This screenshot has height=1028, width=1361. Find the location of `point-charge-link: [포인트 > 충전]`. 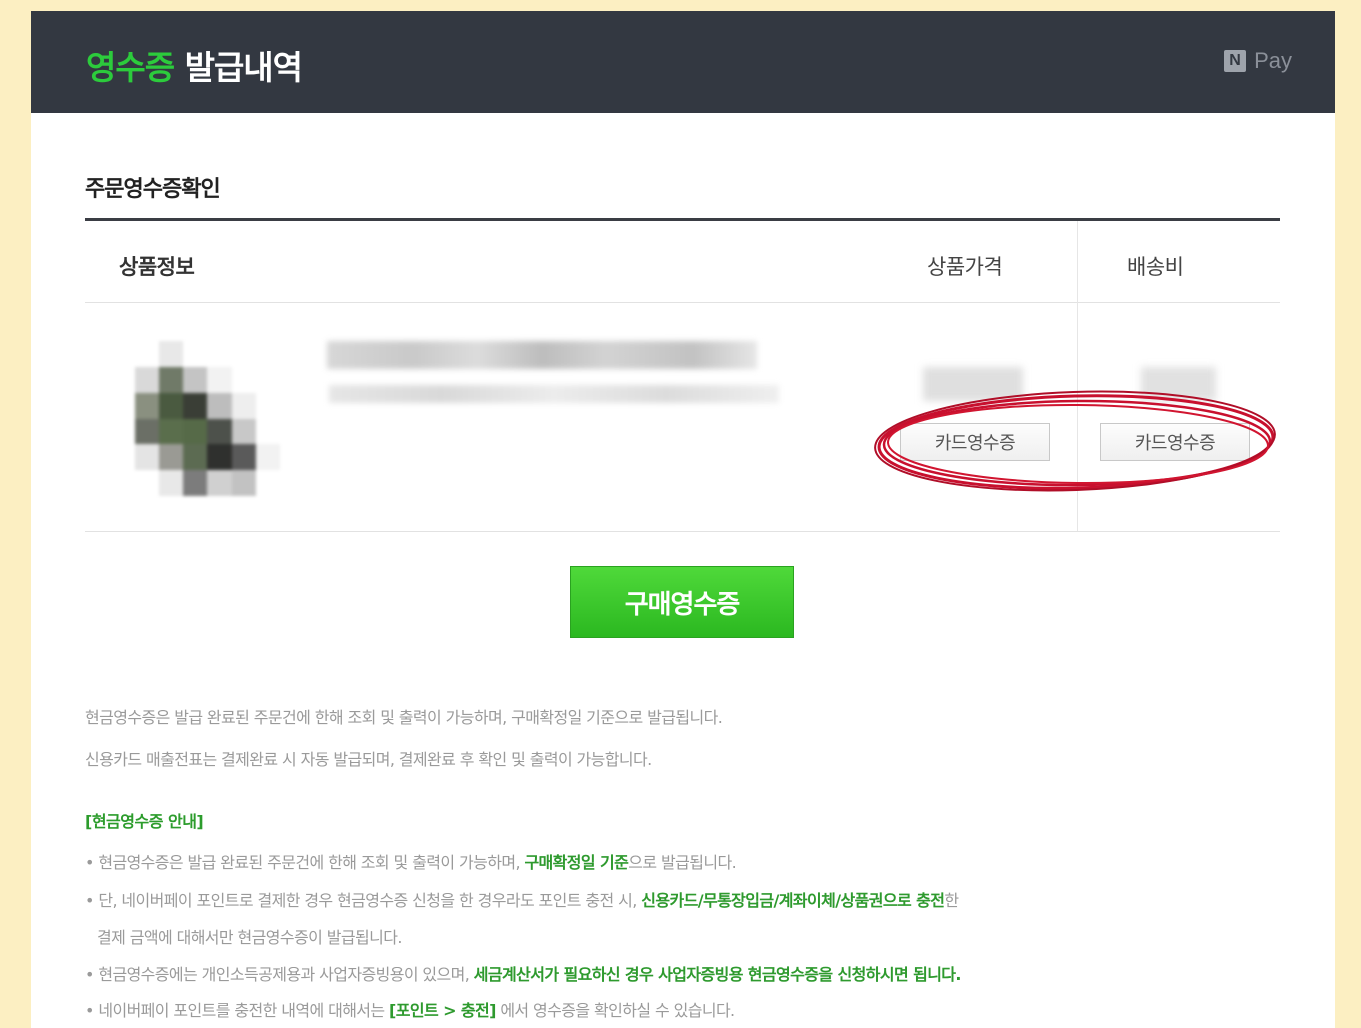

point-charge-link: [포인트 > 충전] is located at coordinates (442, 1010).